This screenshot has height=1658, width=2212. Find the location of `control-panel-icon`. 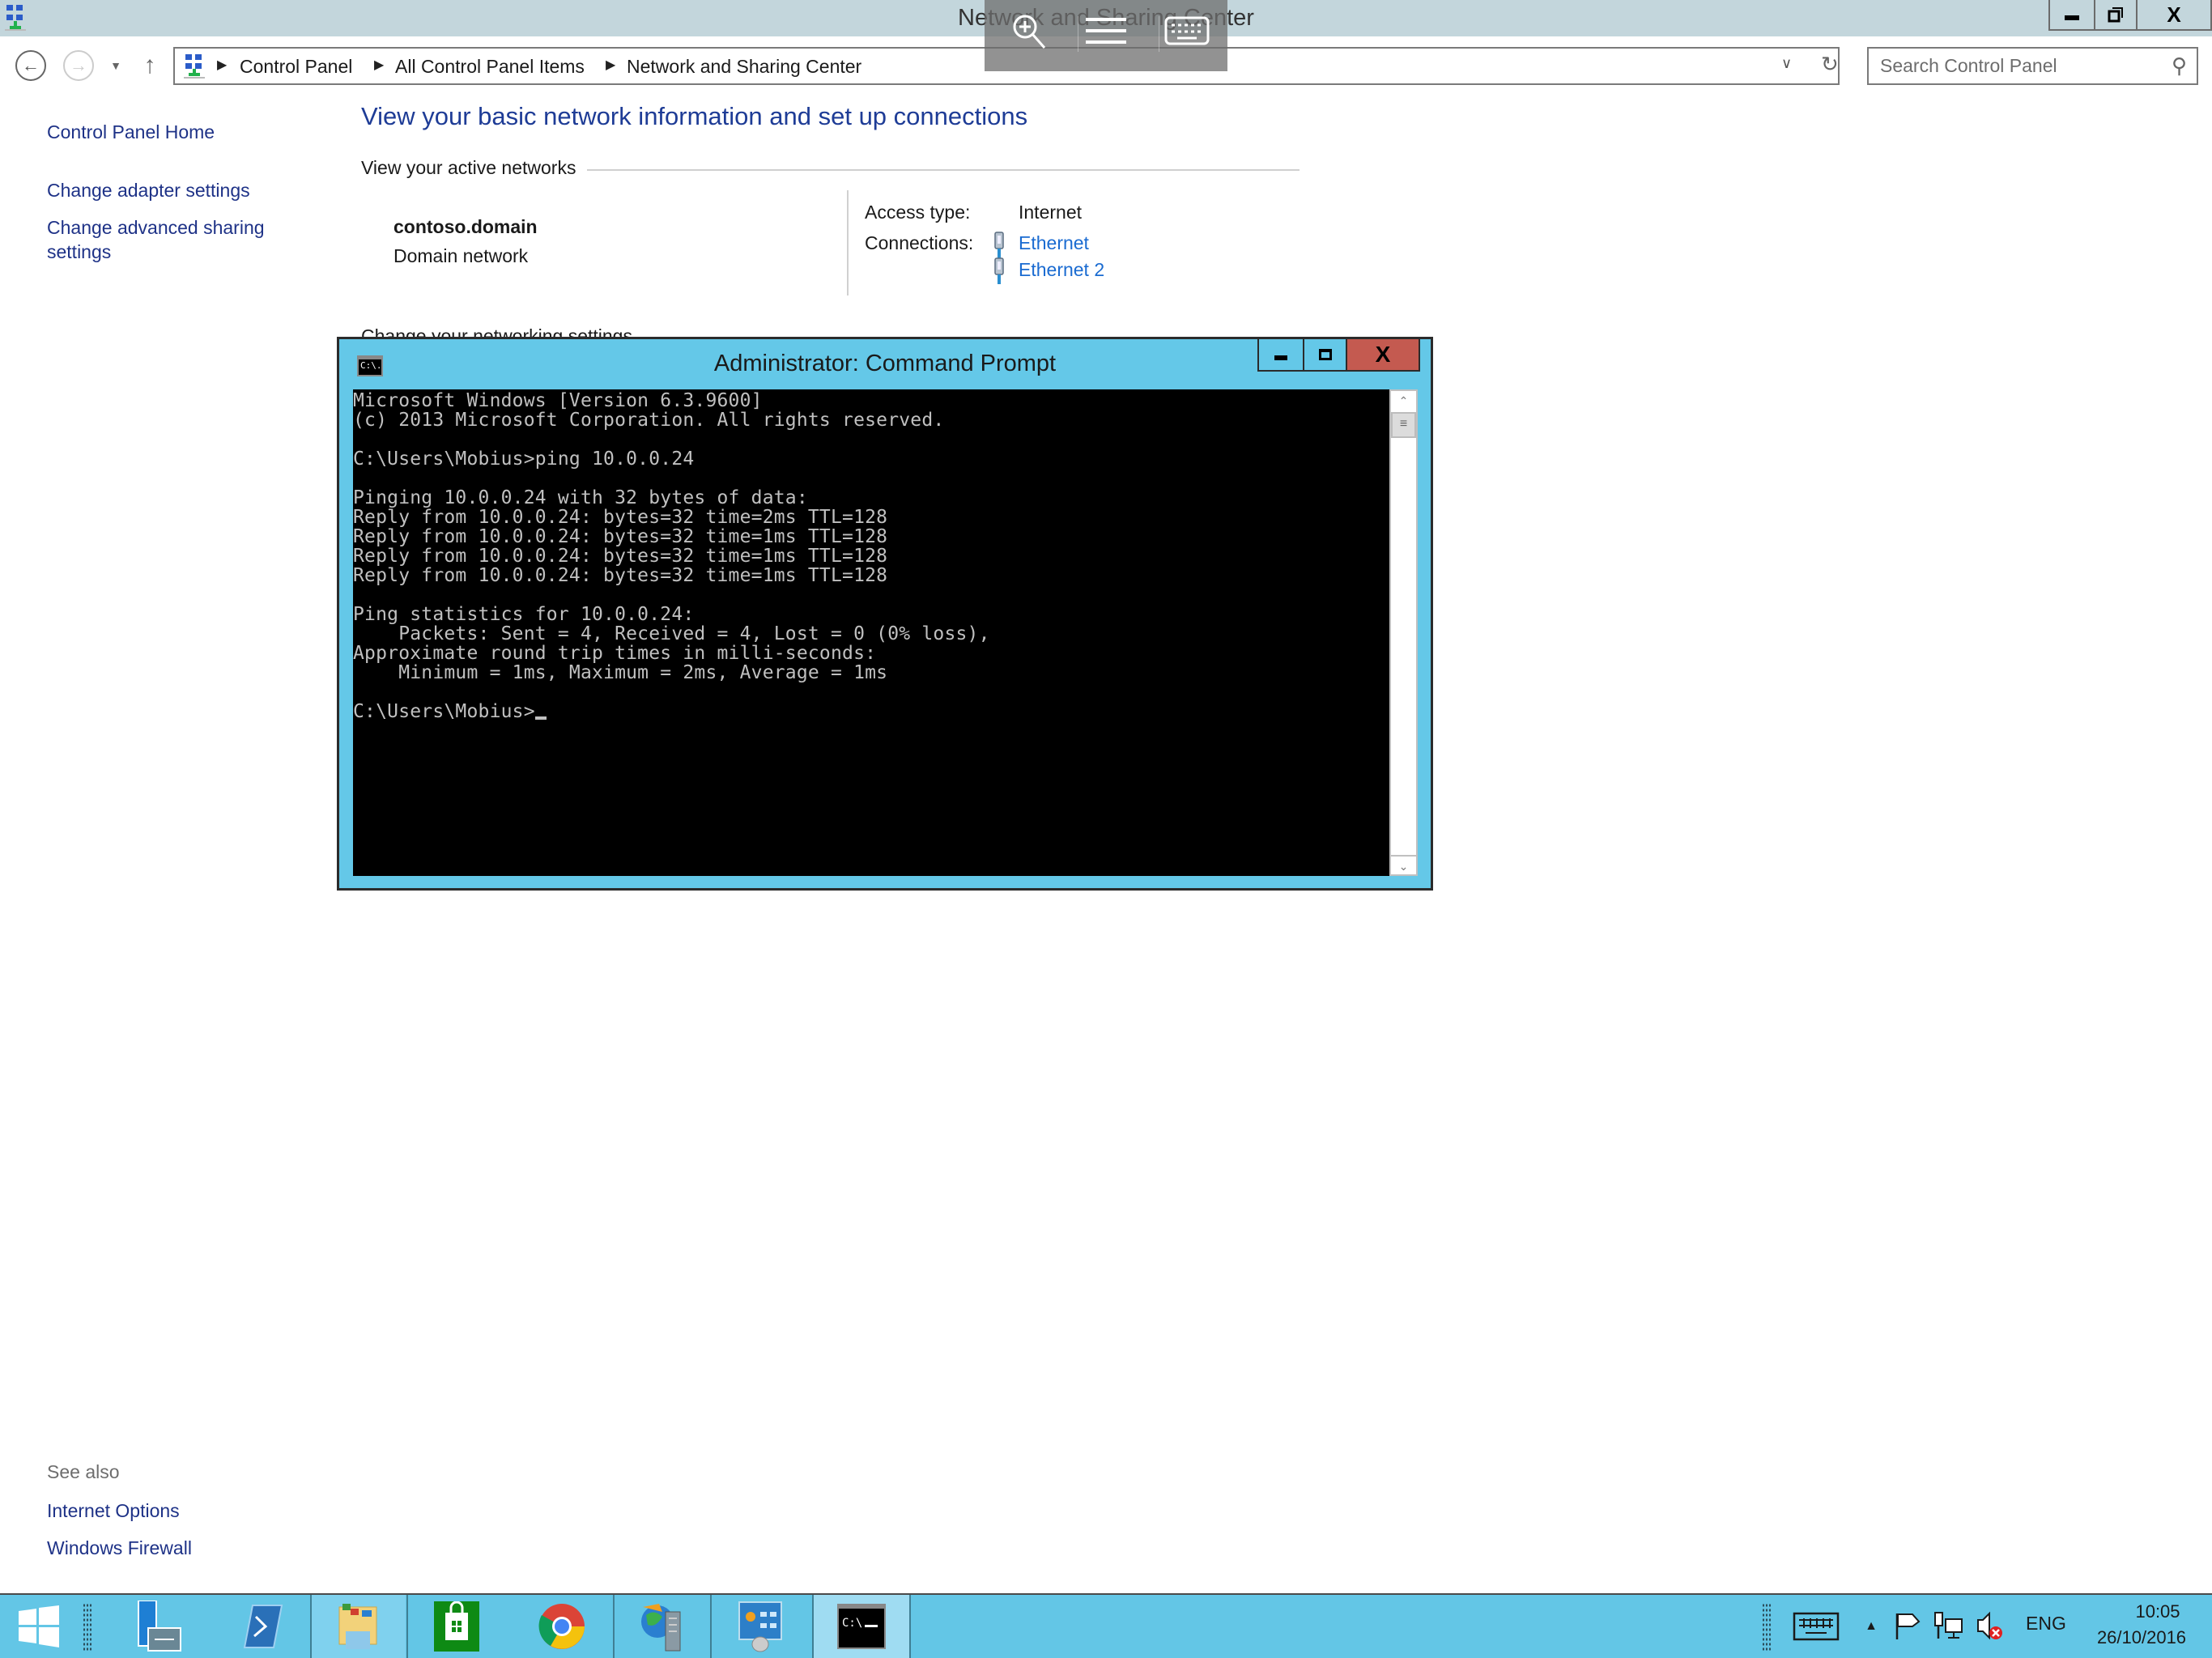

control-panel-icon is located at coordinates (760, 1626).